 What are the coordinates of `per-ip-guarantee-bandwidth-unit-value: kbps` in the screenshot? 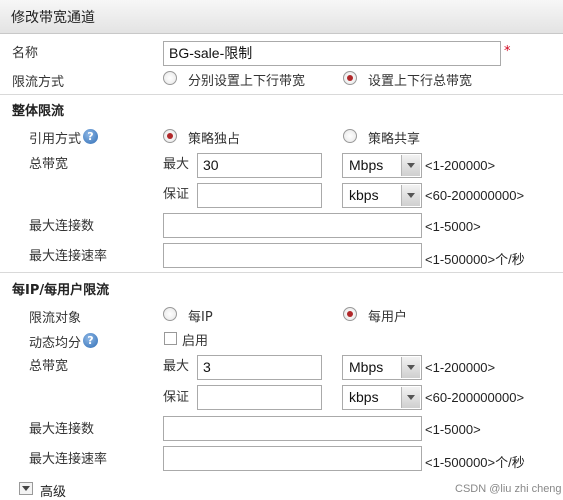 It's located at (364, 397).